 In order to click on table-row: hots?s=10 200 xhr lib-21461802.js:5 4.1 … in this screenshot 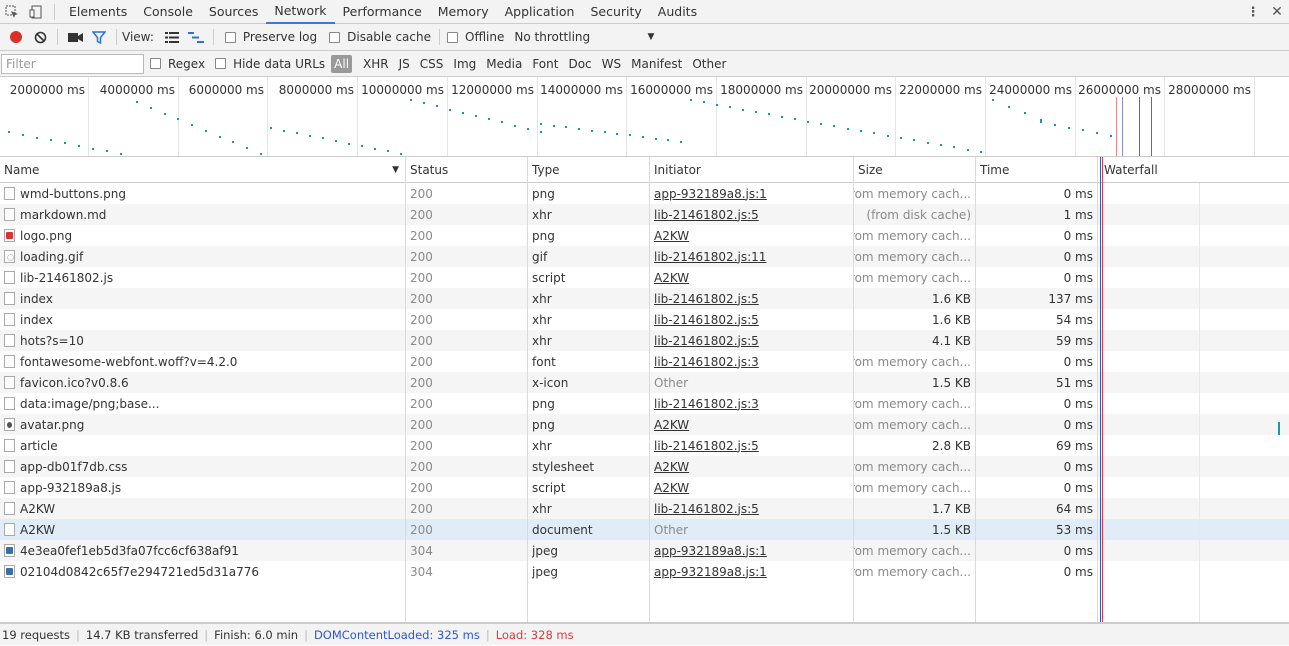, I will do `click(644, 340)`.